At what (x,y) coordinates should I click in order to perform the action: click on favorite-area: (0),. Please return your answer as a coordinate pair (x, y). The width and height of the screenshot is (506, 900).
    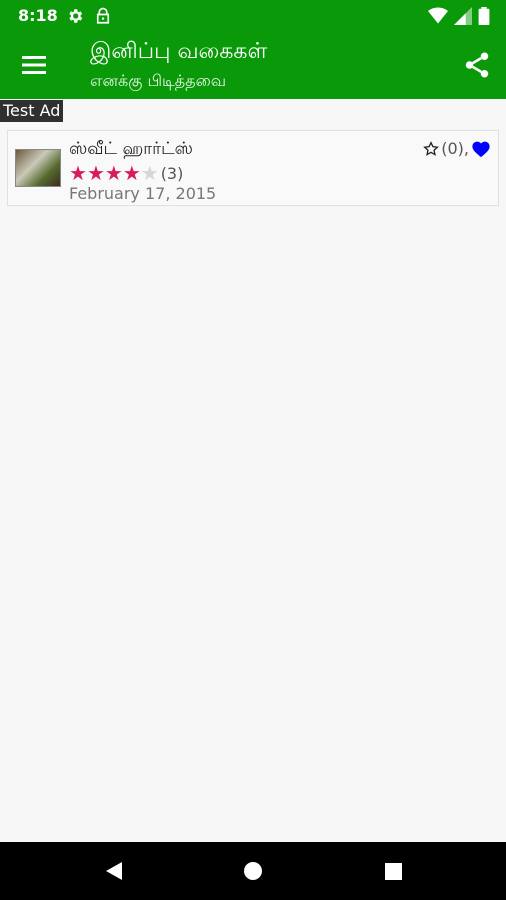
    Looking at the image, I should click on (457, 148).